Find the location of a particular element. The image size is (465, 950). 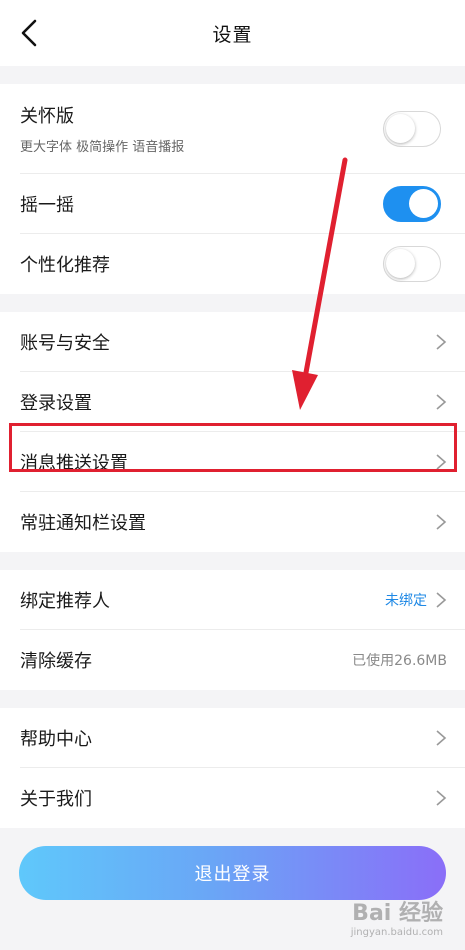

clear-cache-label: 清除缓存 is located at coordinates (56, 661).